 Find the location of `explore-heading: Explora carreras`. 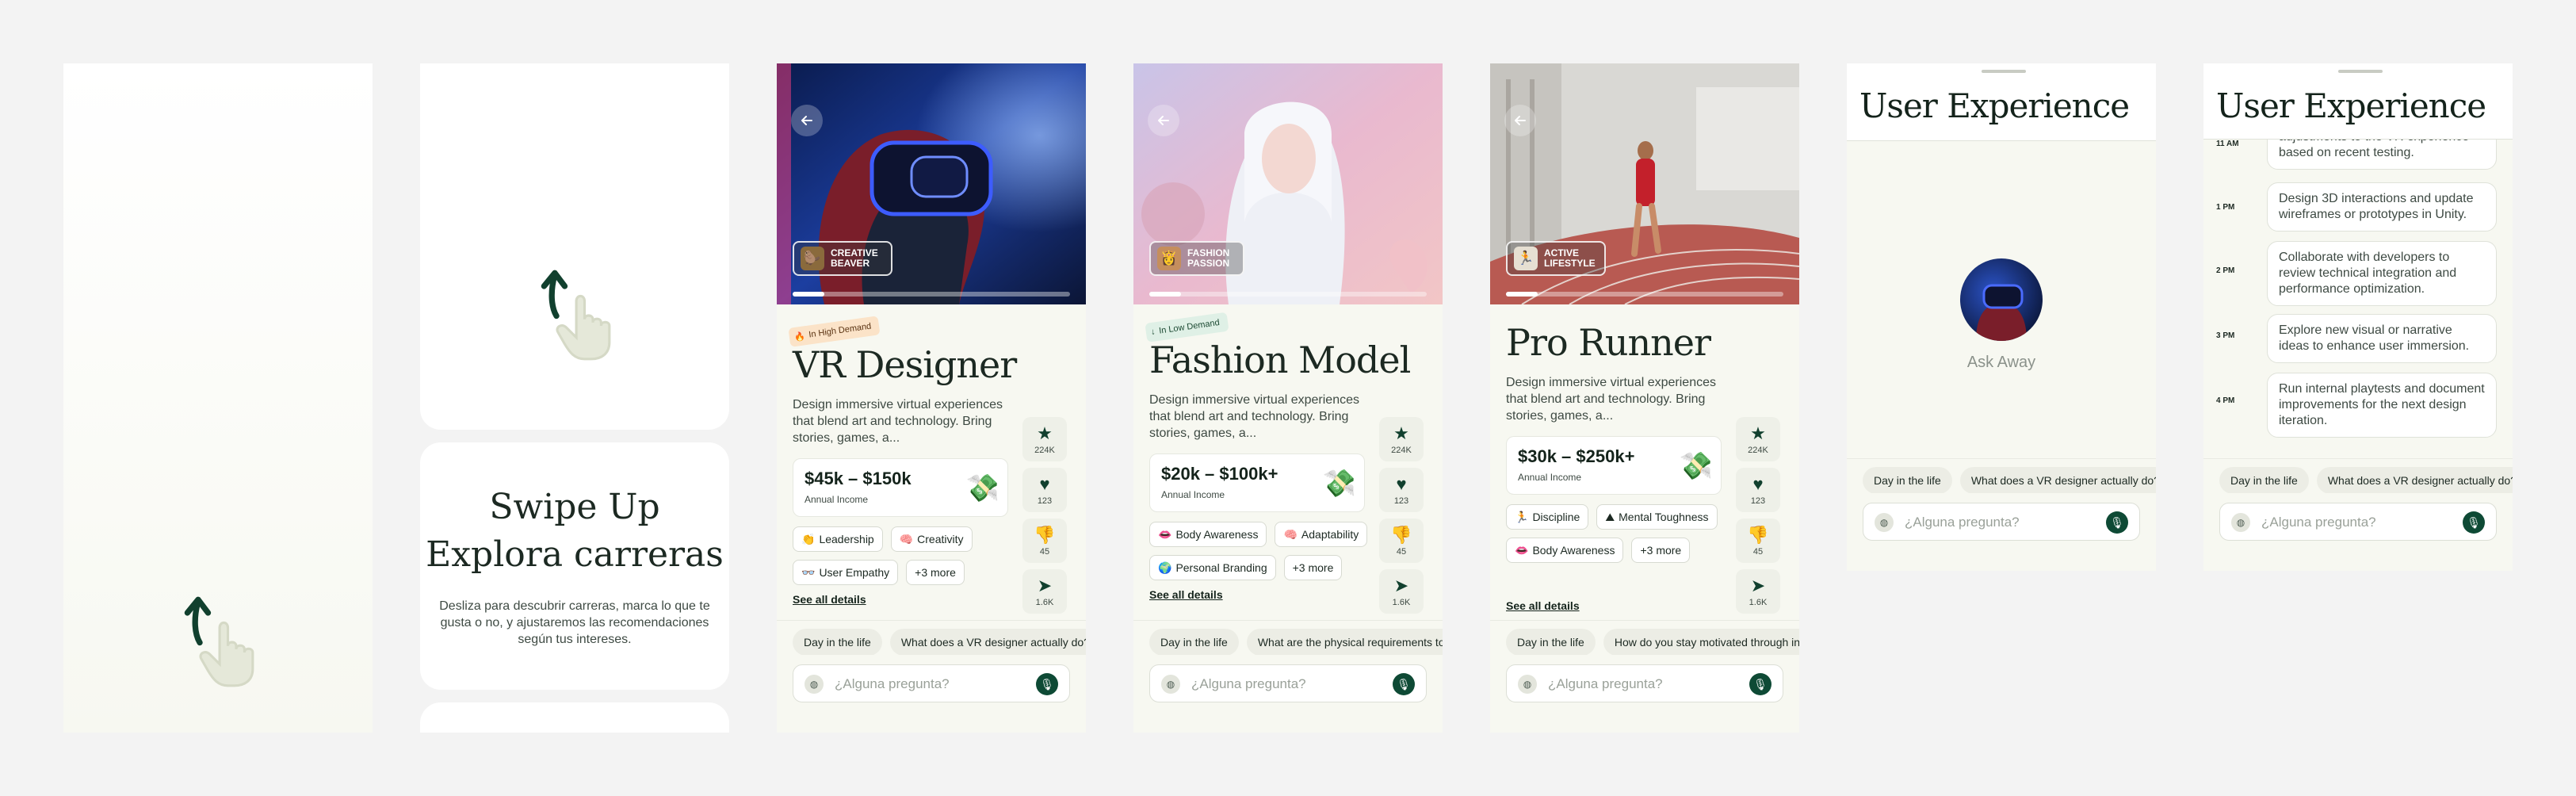

explore-heading: Explora carreras is located at coordinates (575, 554).